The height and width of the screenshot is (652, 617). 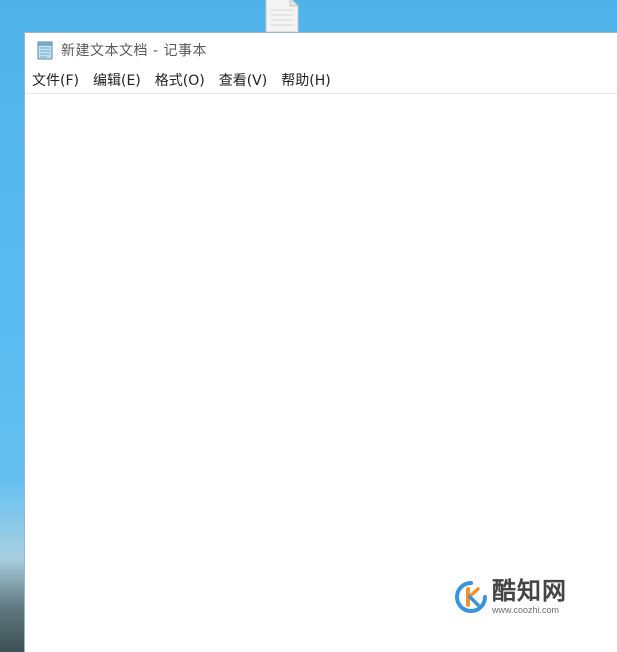 What do you see at coordinates (526, 610) in the screenshot?
I see `watermark-url: www.coozhi.com` at bounding box center [526, 610].